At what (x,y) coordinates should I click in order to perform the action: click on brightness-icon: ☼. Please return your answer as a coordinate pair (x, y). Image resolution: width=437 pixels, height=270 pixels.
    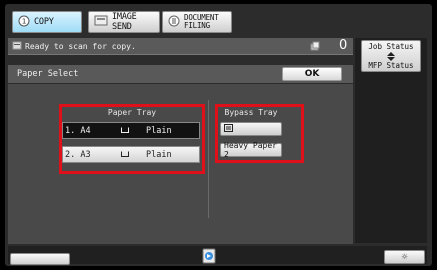
    Looking at the image, I should click on (404, 257).